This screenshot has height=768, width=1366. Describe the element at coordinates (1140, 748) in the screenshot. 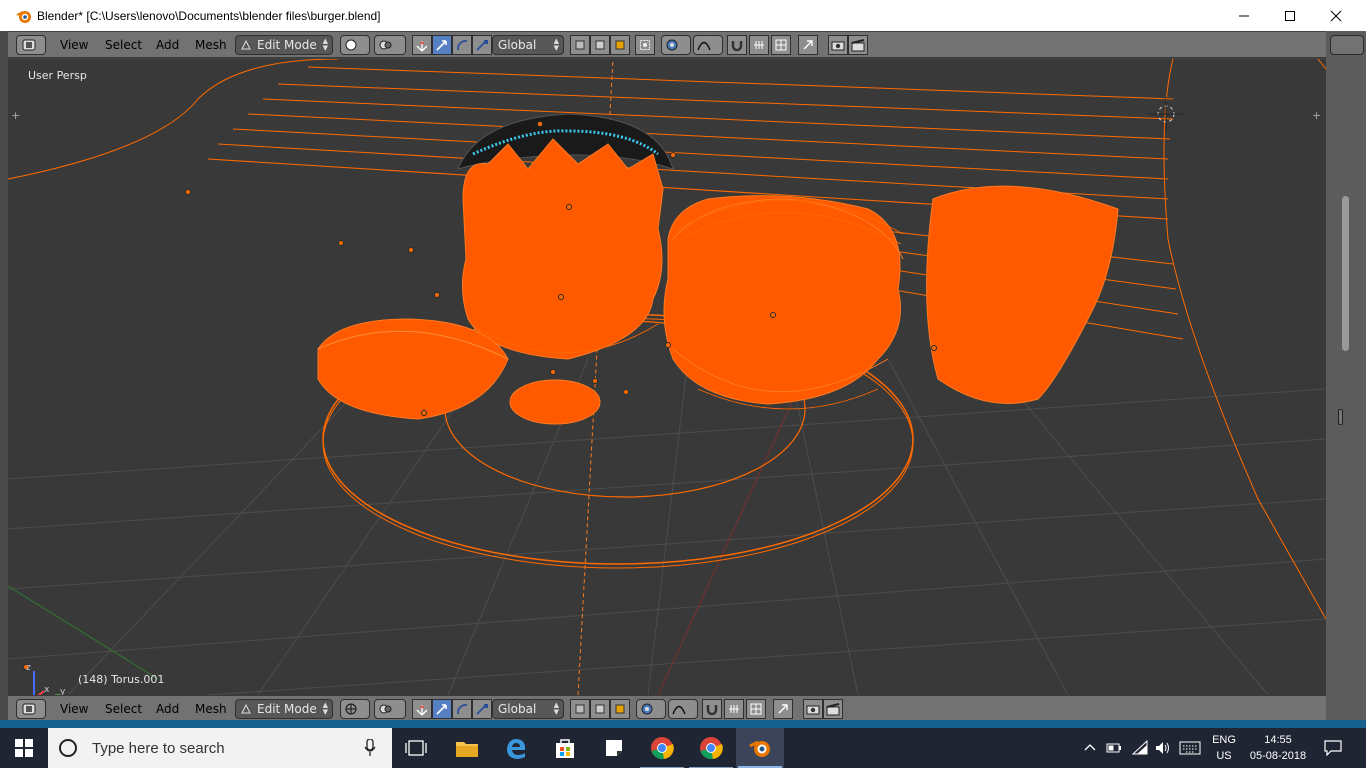

I see `wifi-icon` at that location.